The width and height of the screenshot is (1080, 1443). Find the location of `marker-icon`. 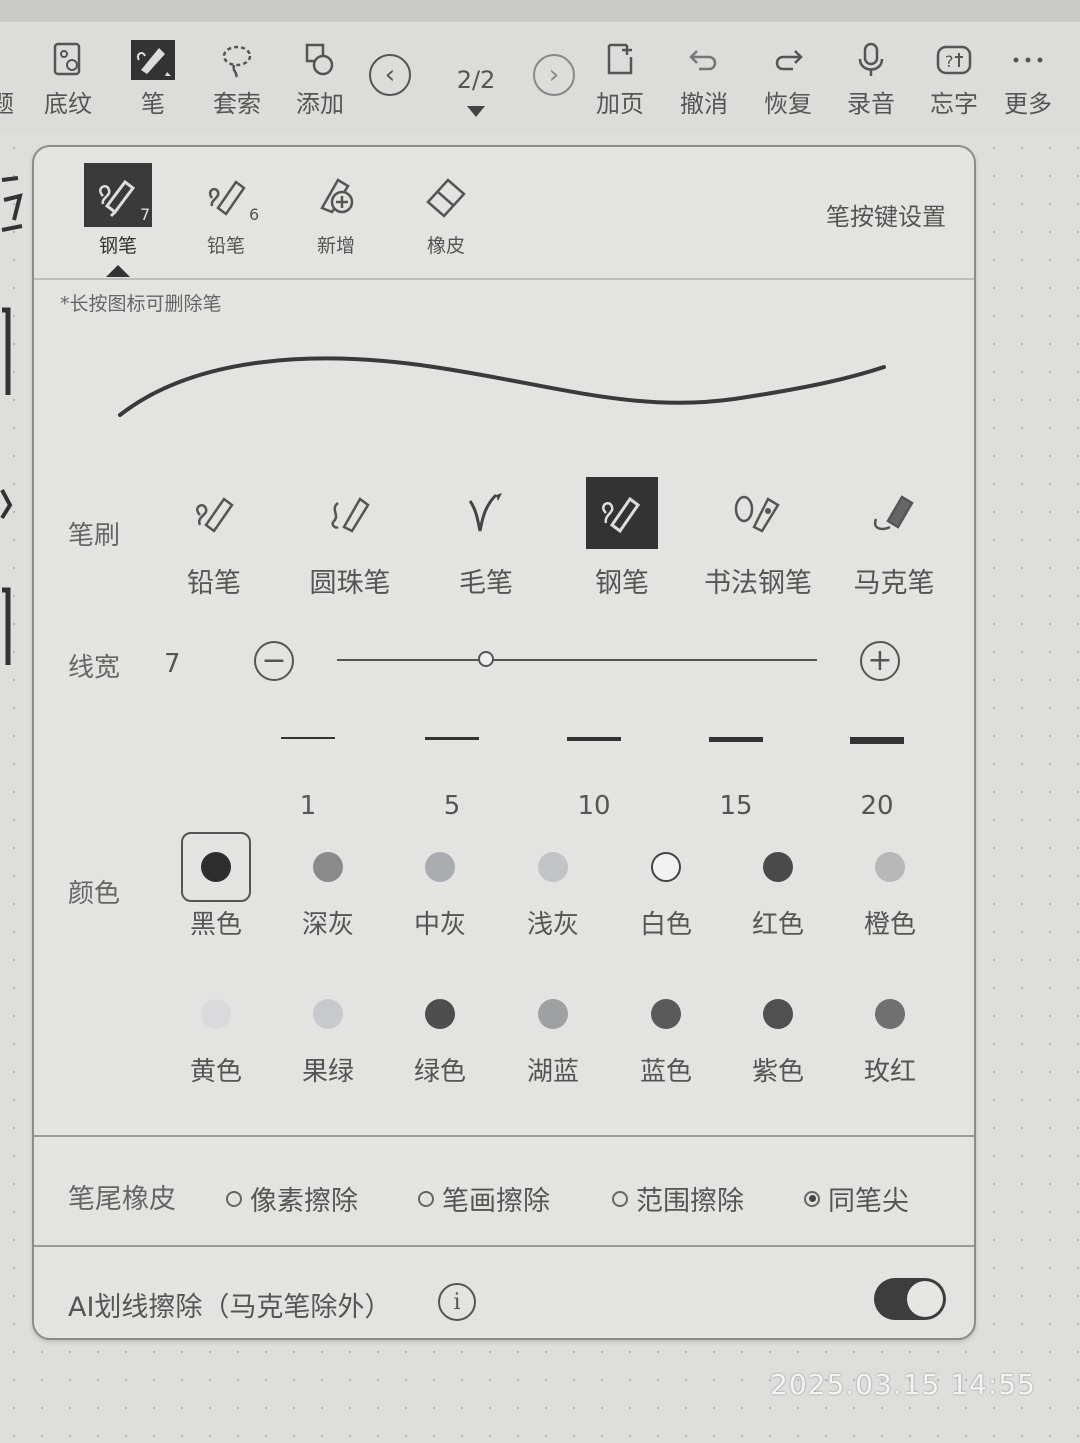

marker-icon is located at coordinates (894, 513).